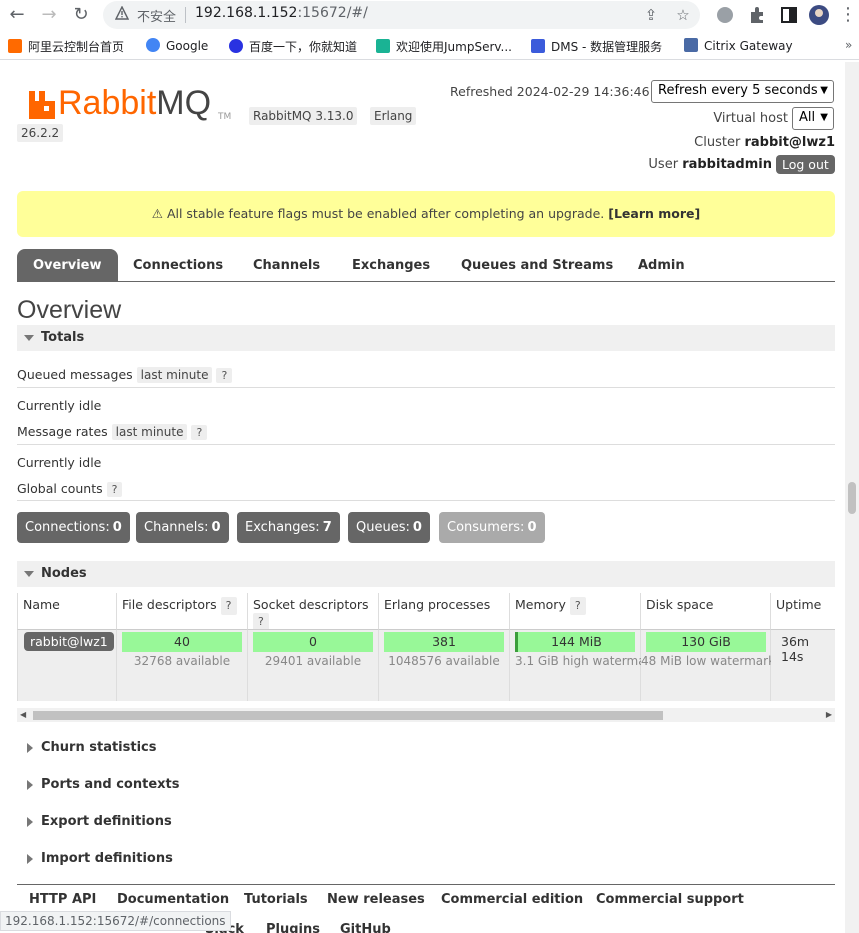 The image size is (859, 933). I want to click on scroll-right-icon: ▶, so click(829, 714).